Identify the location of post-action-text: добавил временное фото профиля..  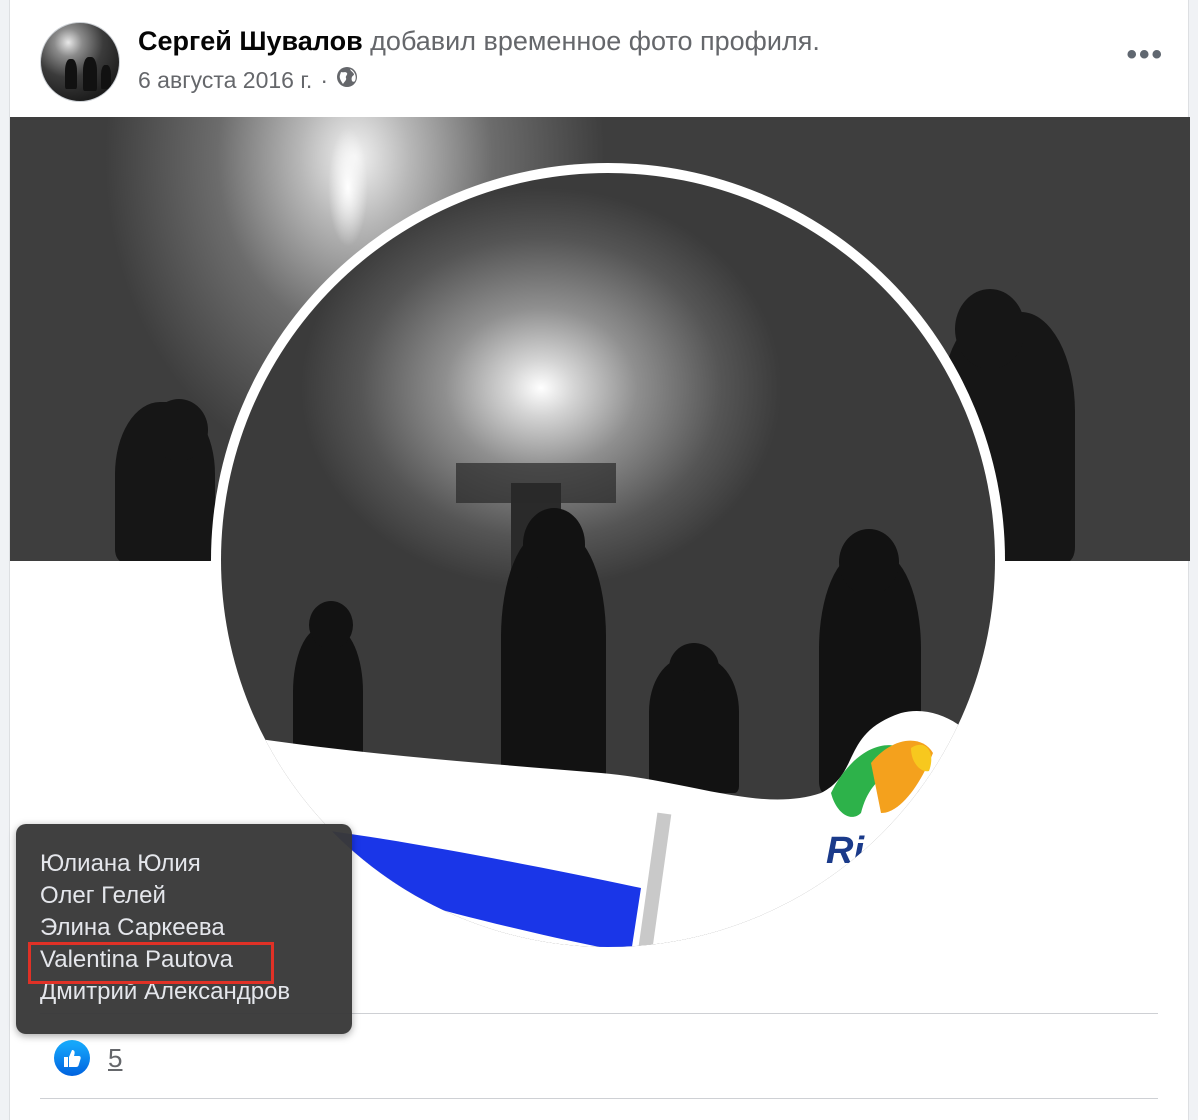
(591, 41).